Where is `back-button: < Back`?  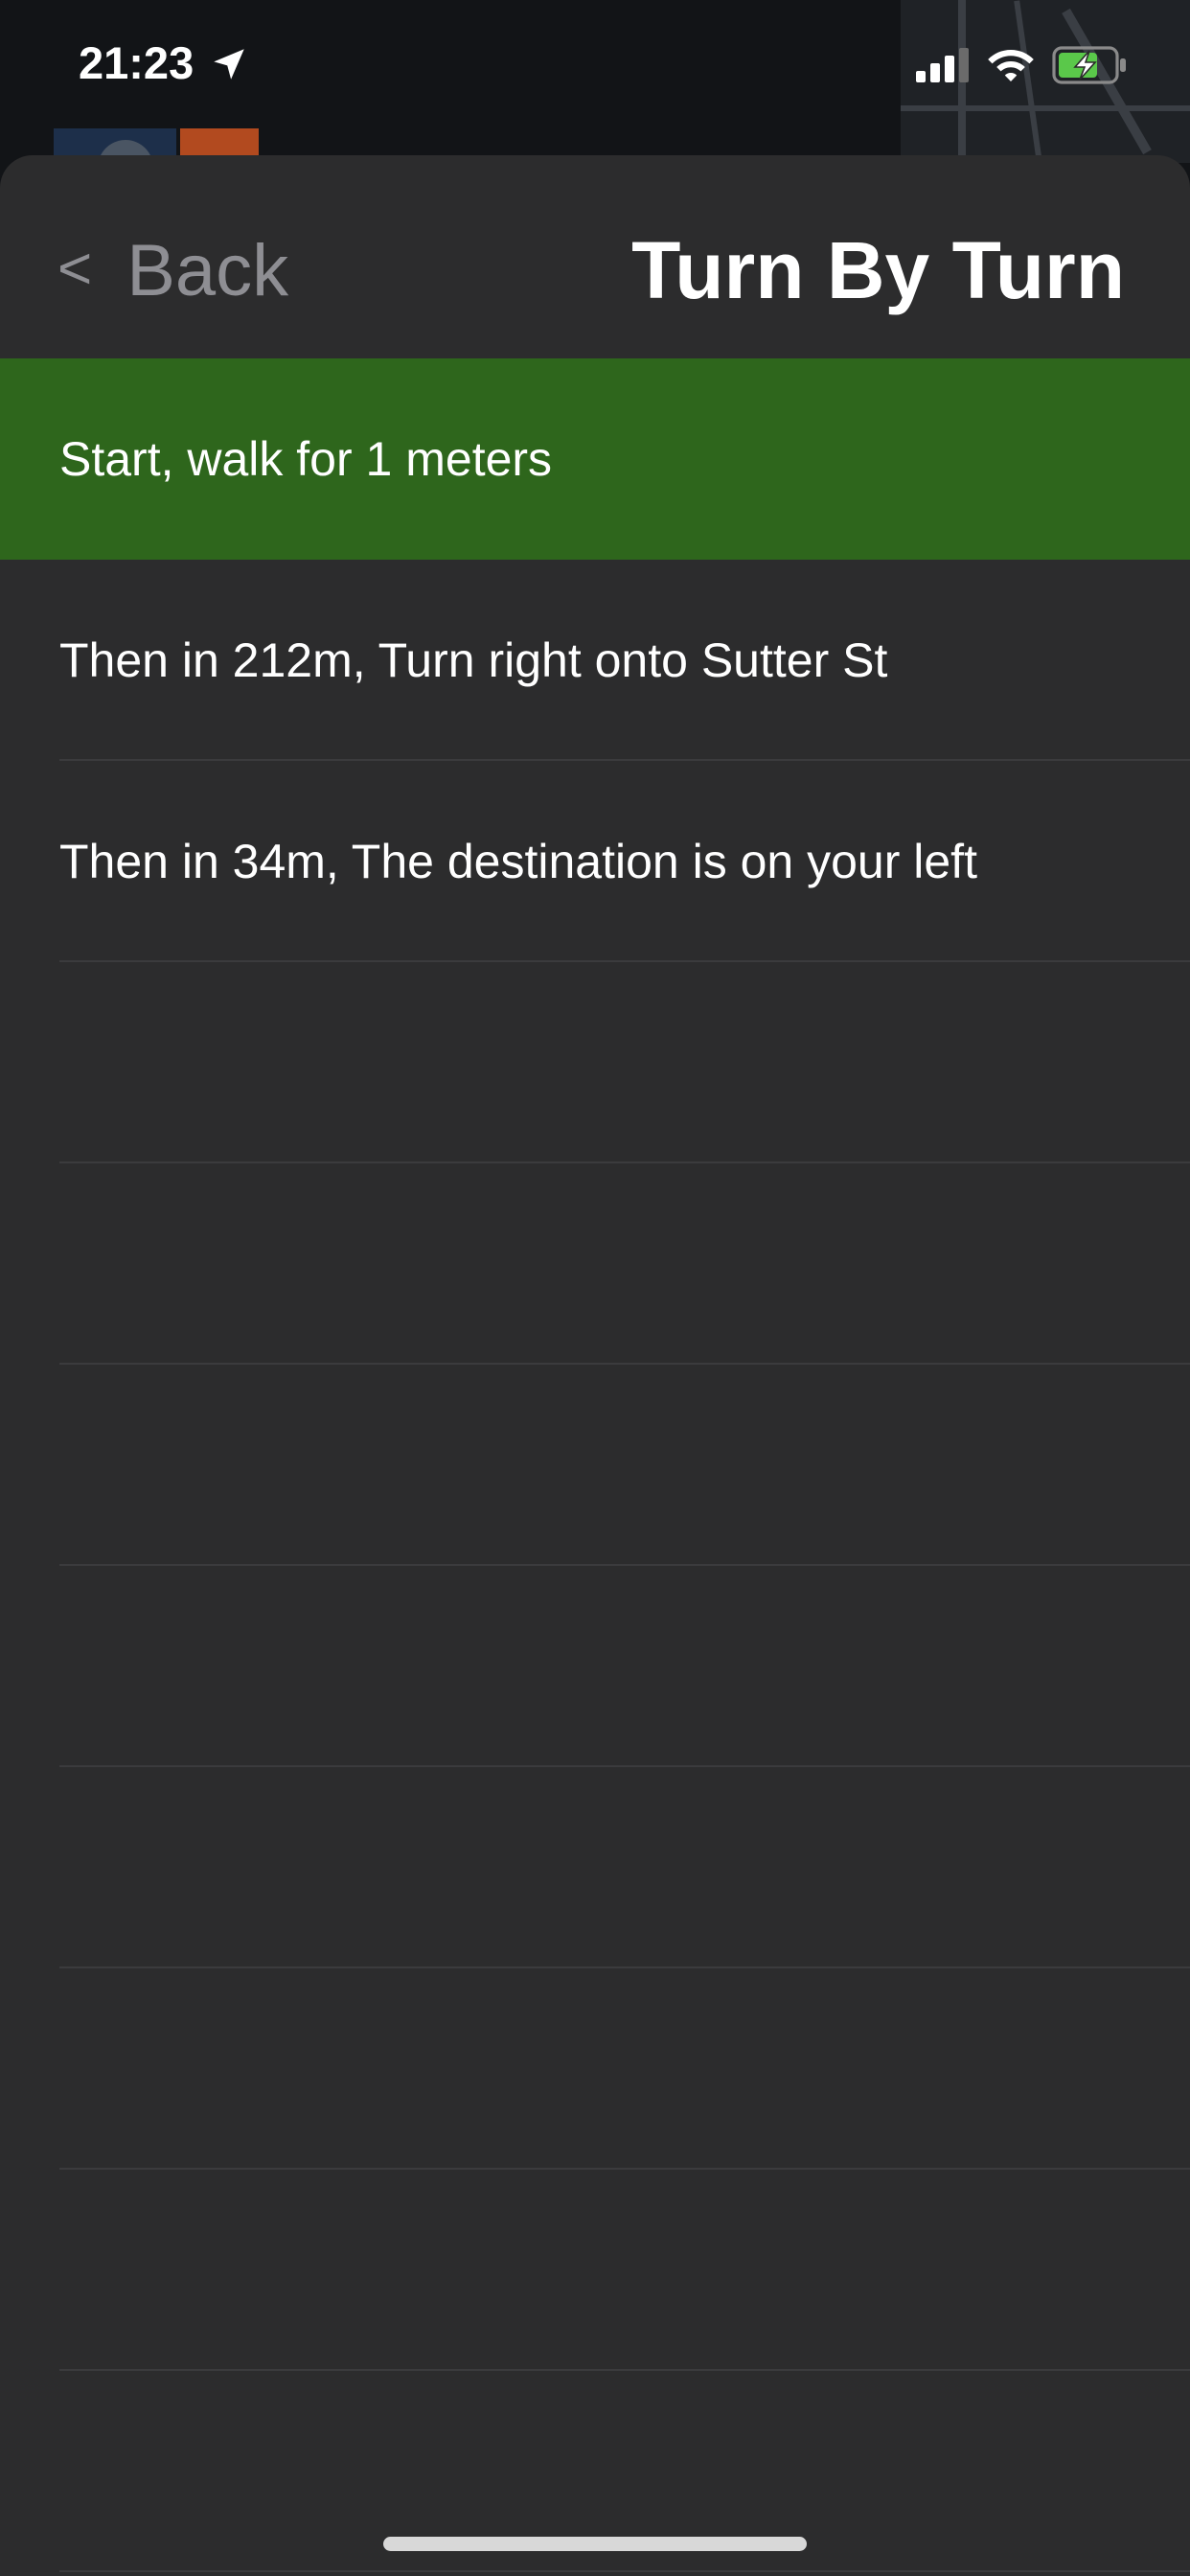 back-button: < Back is located at coordinates (172, 270).